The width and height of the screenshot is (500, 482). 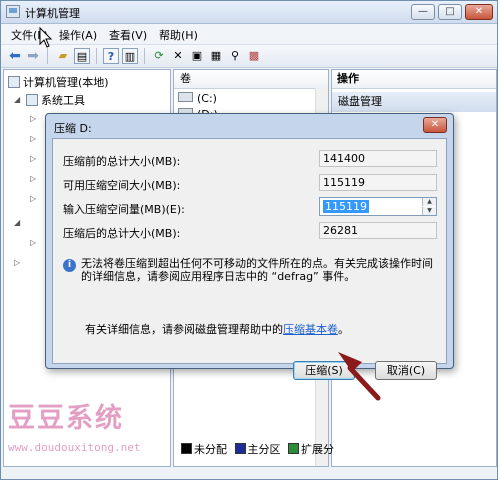 I want to click on cancel-button: 取消(C), so click(x=406, y=370).